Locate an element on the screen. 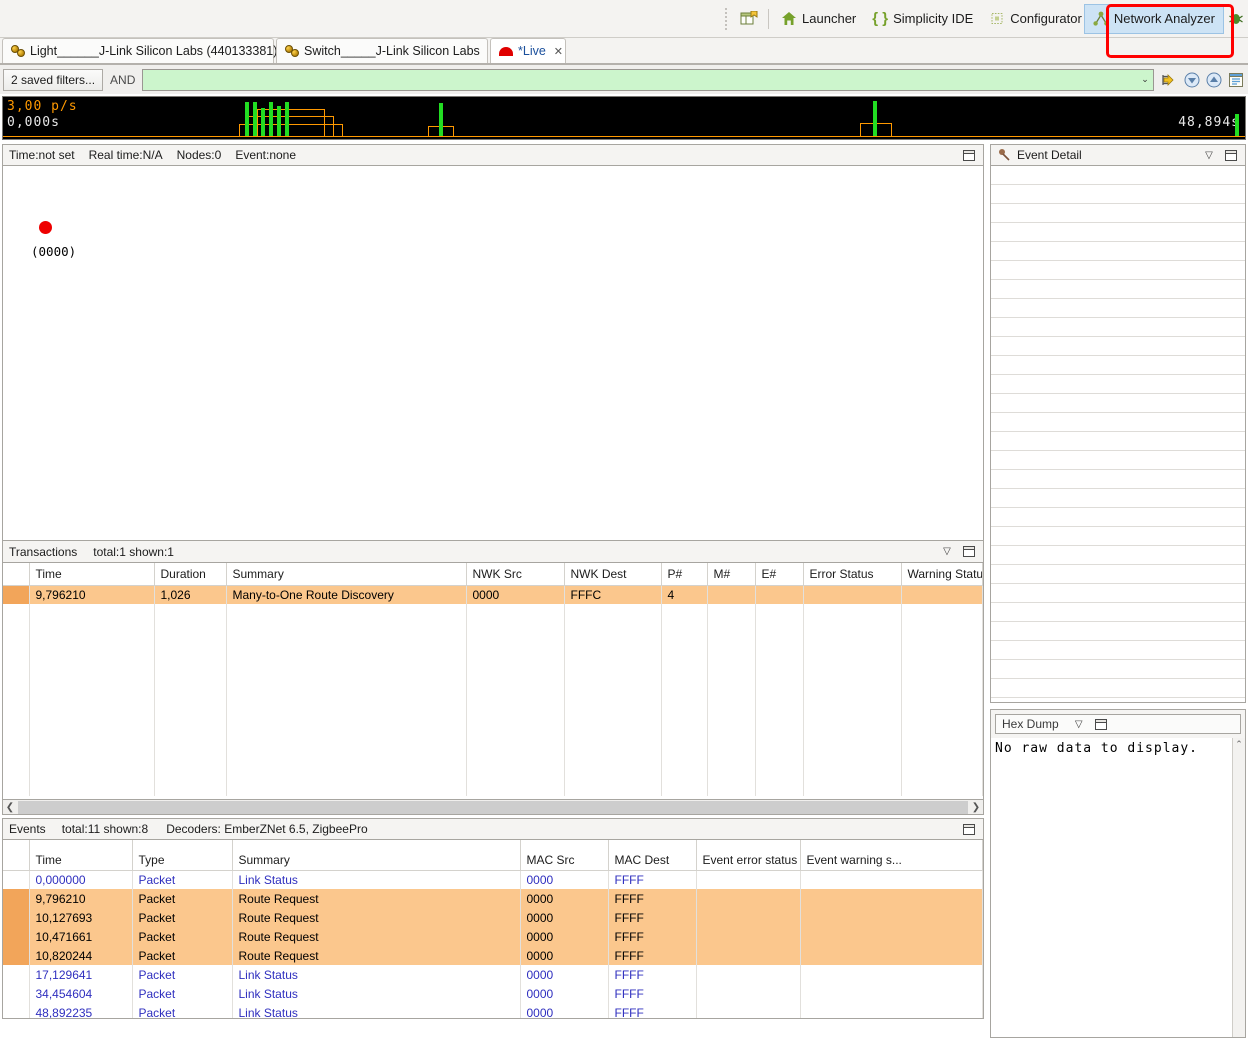 The width and height of the screenshot is (1248, 1038). perspective-network-analyzer: Network Analyzer is located at coordinates (1153, 18).